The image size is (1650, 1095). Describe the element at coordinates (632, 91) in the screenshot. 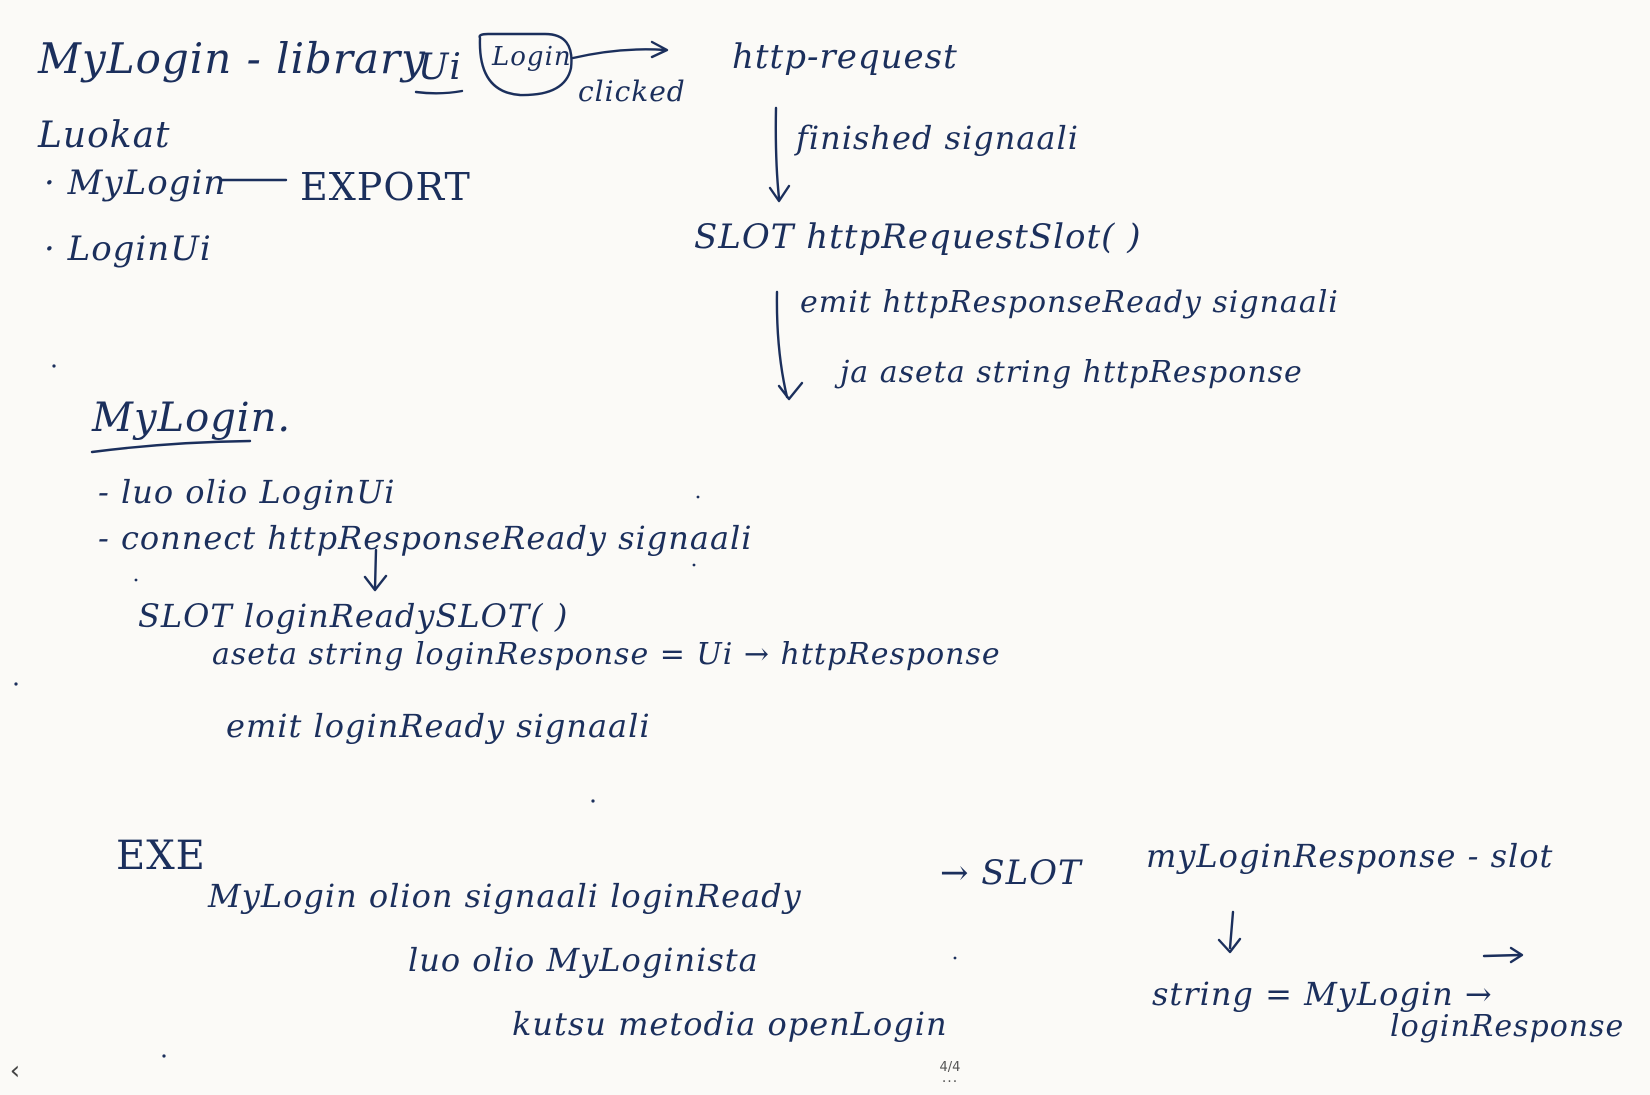

I see `clicked-label: clicked` at that location.